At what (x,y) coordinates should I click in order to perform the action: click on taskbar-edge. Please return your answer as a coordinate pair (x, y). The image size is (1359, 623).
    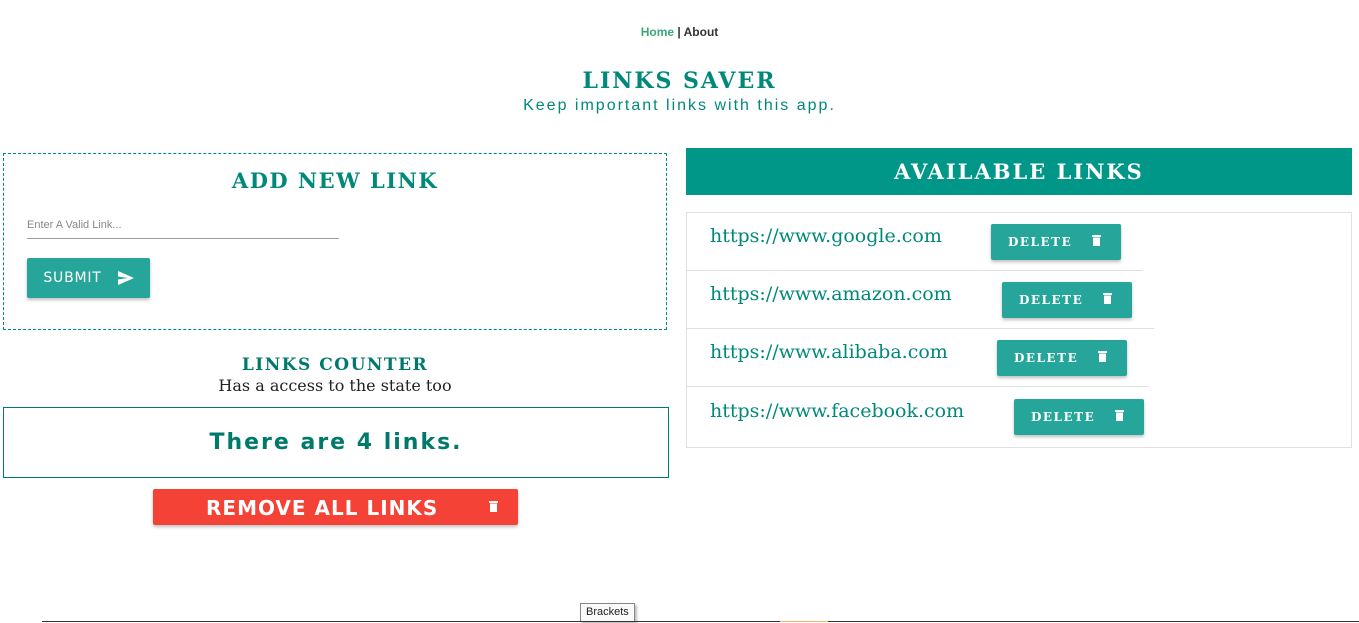
    Looking at the image, I should click on (700, 621).